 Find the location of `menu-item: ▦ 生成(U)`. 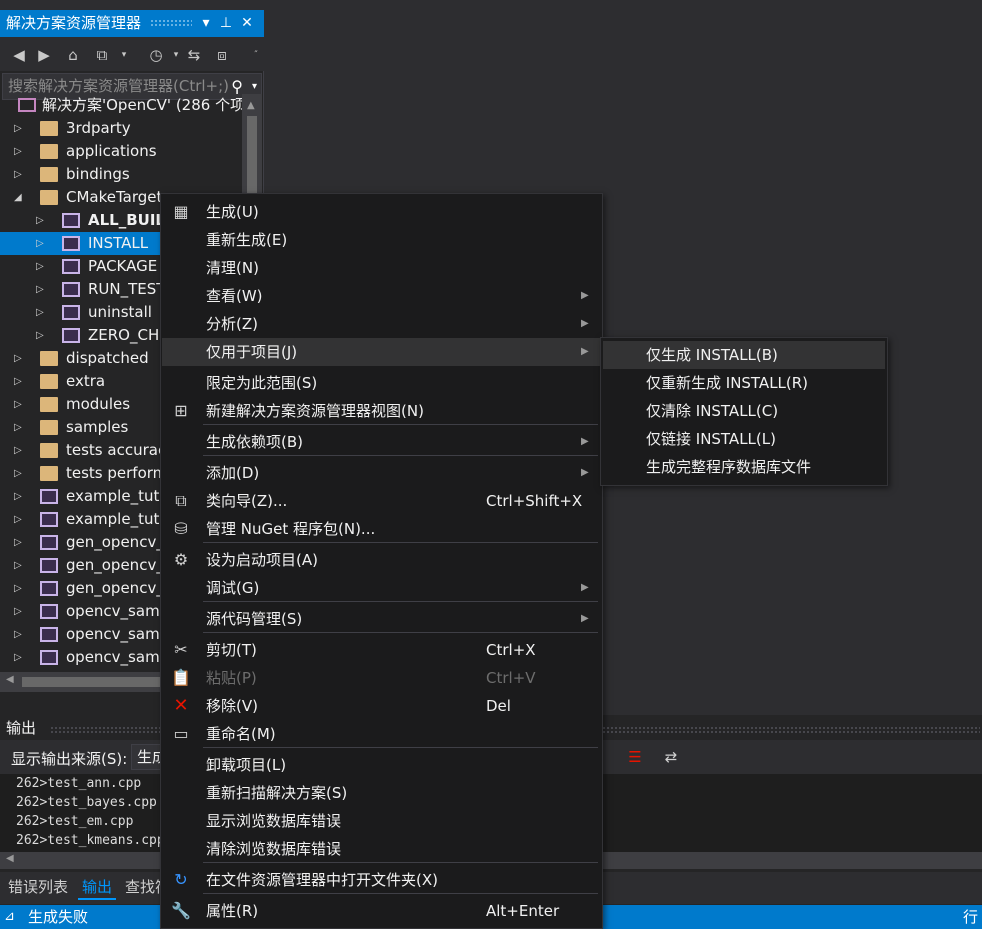

menu-item: ▦ 生成(U) is located at coordinates (381, 212).